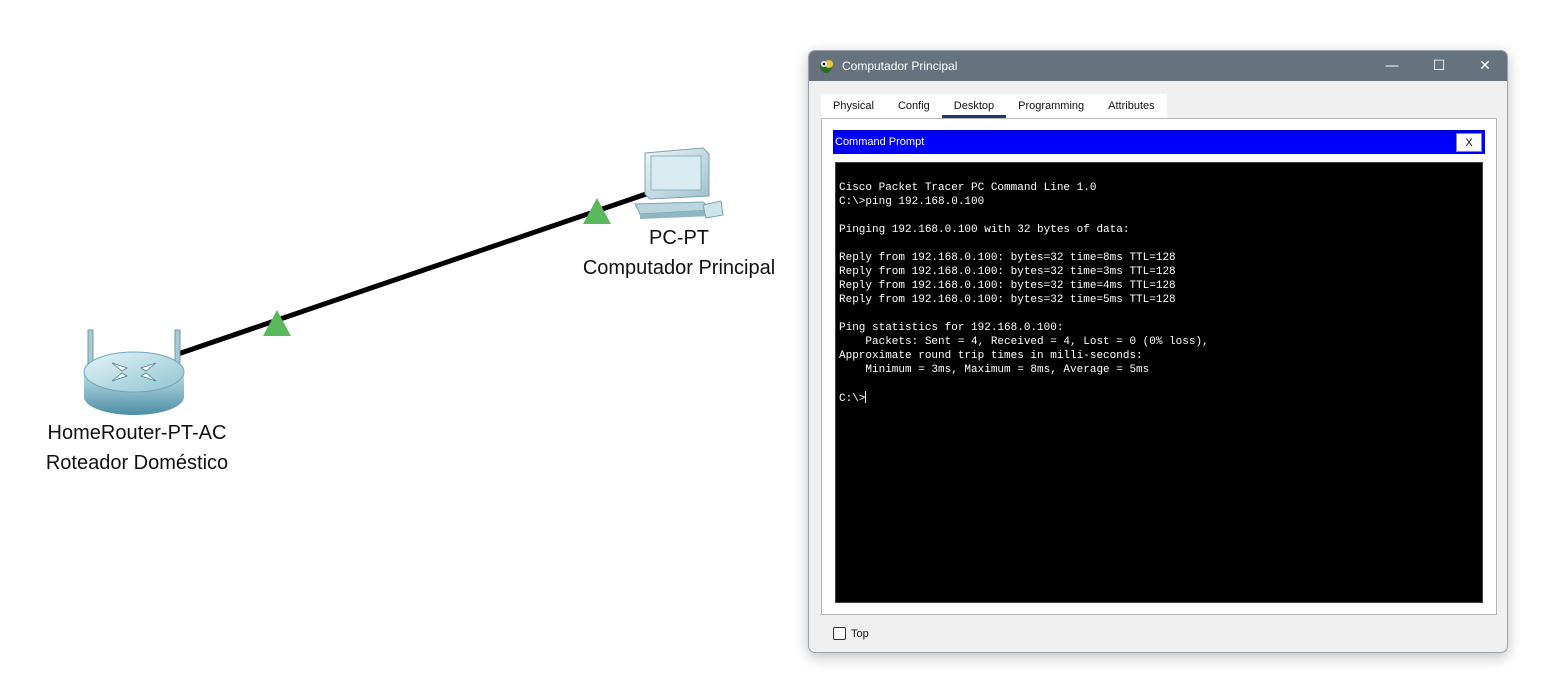 This screenshot has height=681, width=1541. Describe the element at coordinates (968, 188) in the screenshot. I see `terminal-line: Cisco Packet Tracer PC Command Line 1.0` at that location.